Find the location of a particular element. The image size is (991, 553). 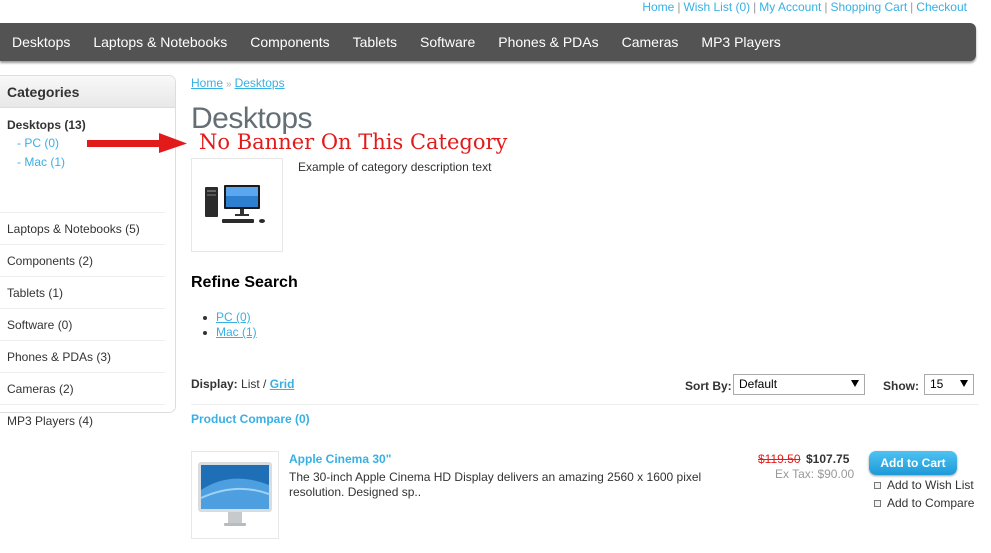

category-phones-link: Phones & PDAs (3) is located at coordinates (82, 357).